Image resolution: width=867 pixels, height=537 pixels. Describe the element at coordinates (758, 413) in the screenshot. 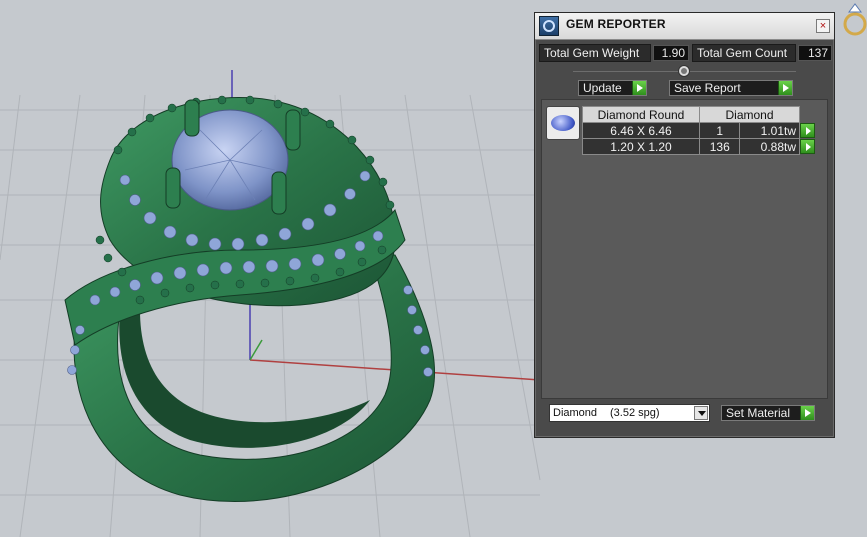

I see `set-material-button-label: Set Material` at that location.